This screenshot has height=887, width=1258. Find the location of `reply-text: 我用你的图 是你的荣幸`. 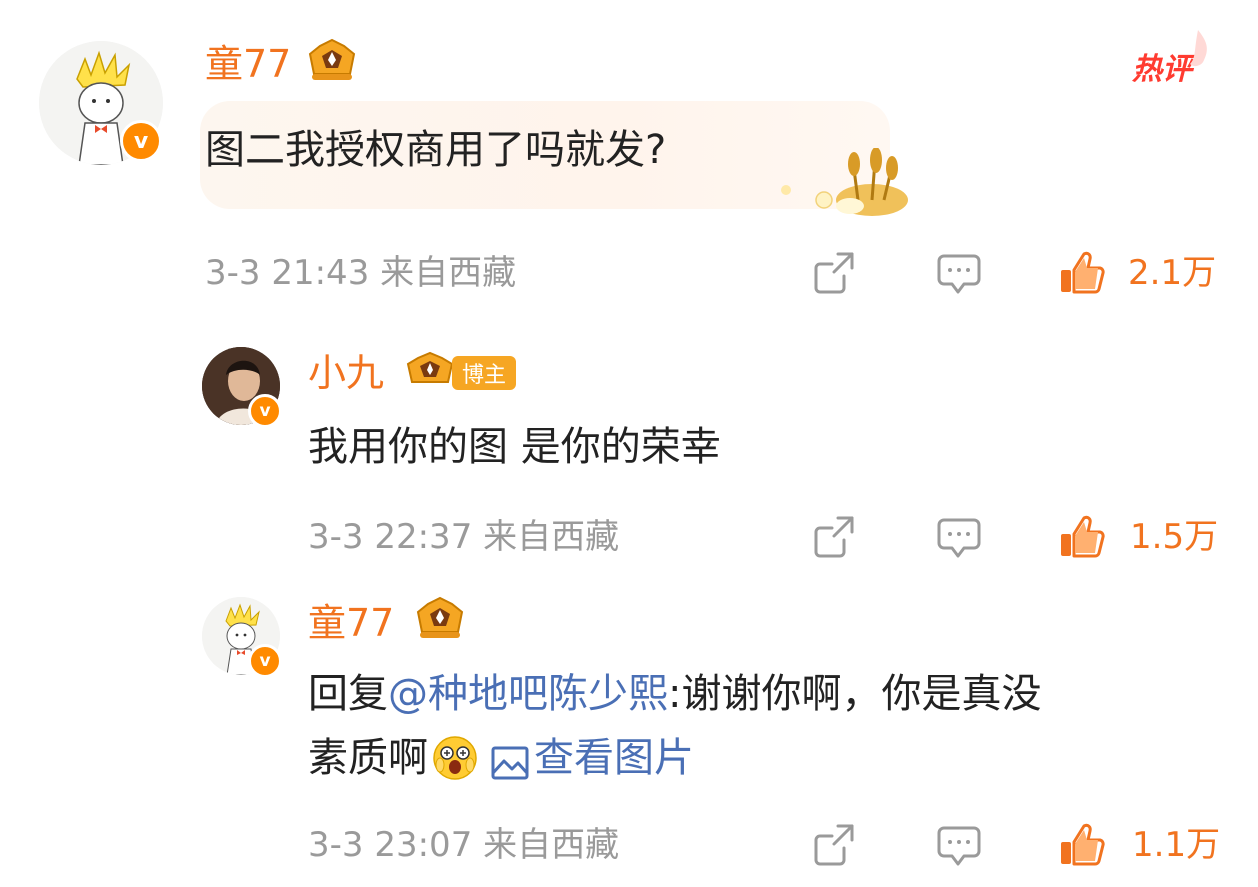

reply-text: 我用你的图 是你的荣幸 is located at coordinates (514, 447).